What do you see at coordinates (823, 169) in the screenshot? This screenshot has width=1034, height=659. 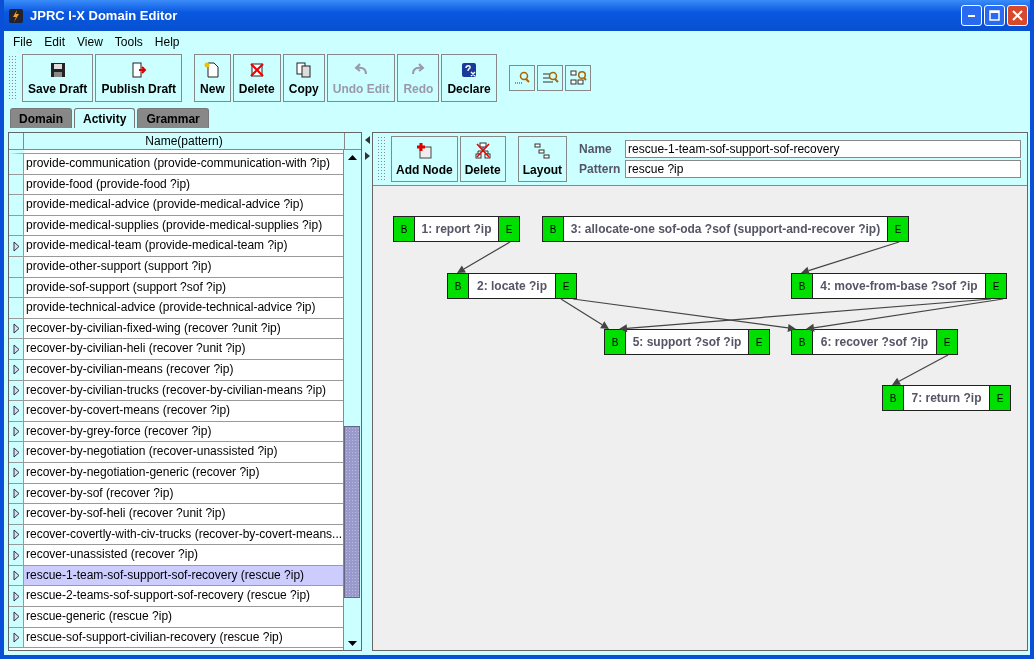 I see `pattern-field: rescue ?ip` at bounding box center [823, 169].